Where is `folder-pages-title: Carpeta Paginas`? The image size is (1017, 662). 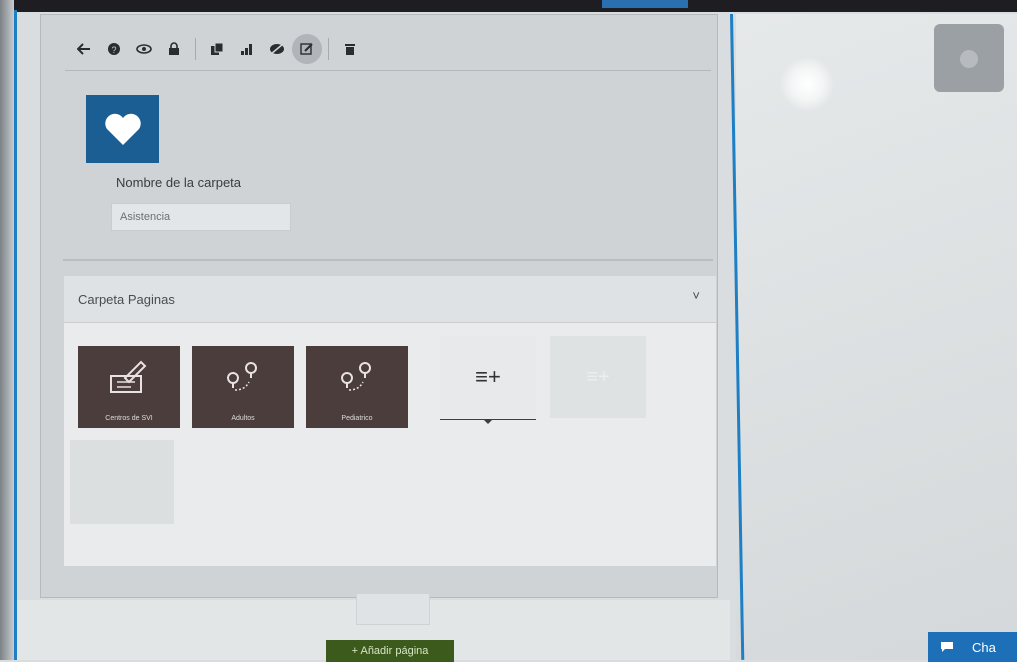
folder-pages-title: Carpeta Paginas is located at coordinates (126, 299).